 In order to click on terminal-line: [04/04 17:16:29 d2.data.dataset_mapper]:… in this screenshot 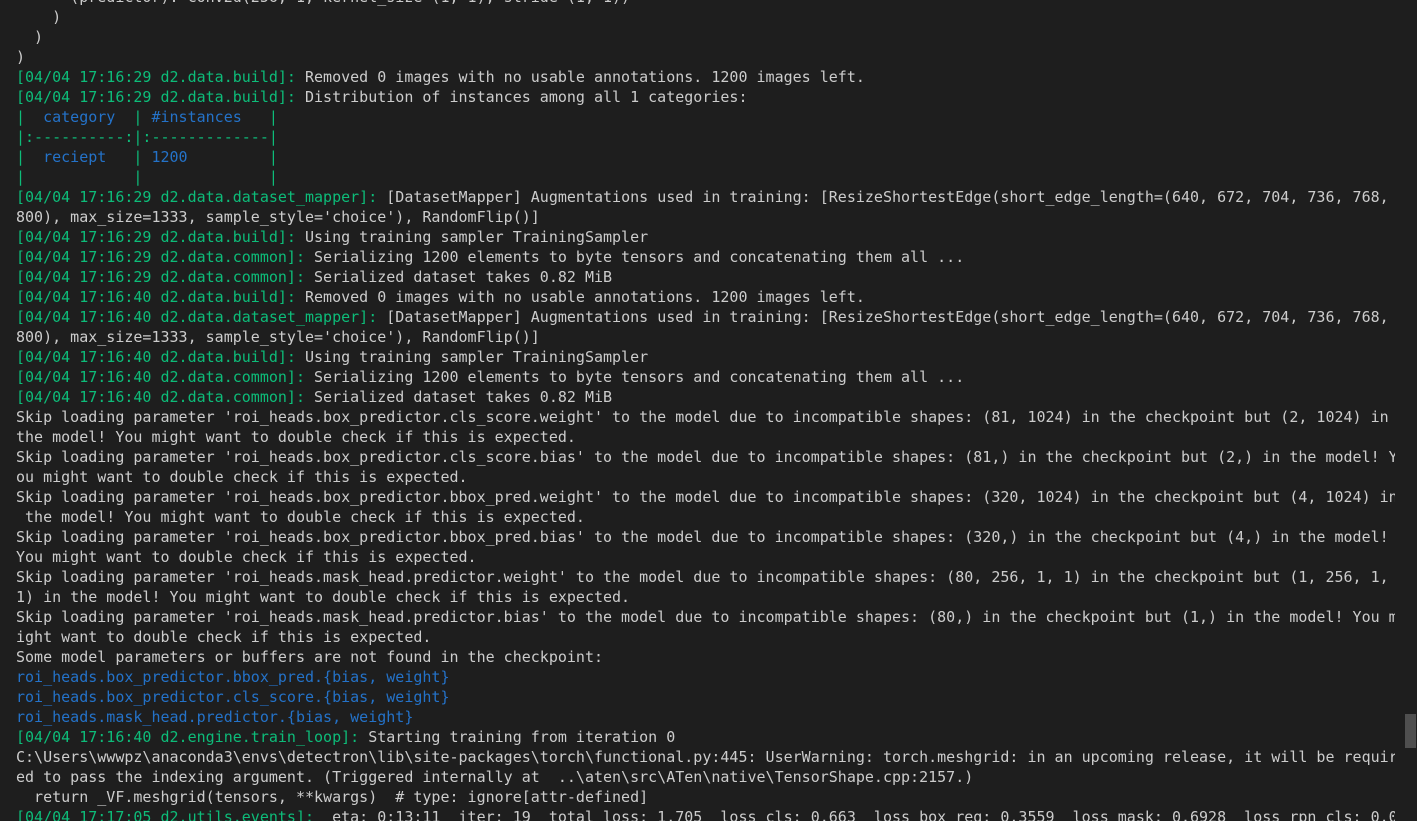, I will do `click(705, 197)`.